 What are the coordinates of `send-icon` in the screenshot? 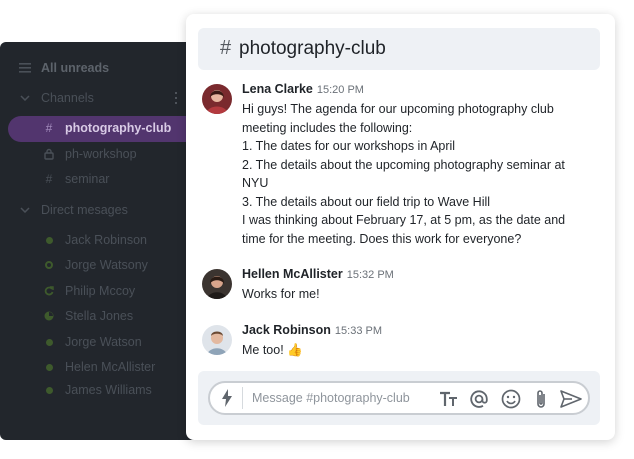 It's located at (571, 399).